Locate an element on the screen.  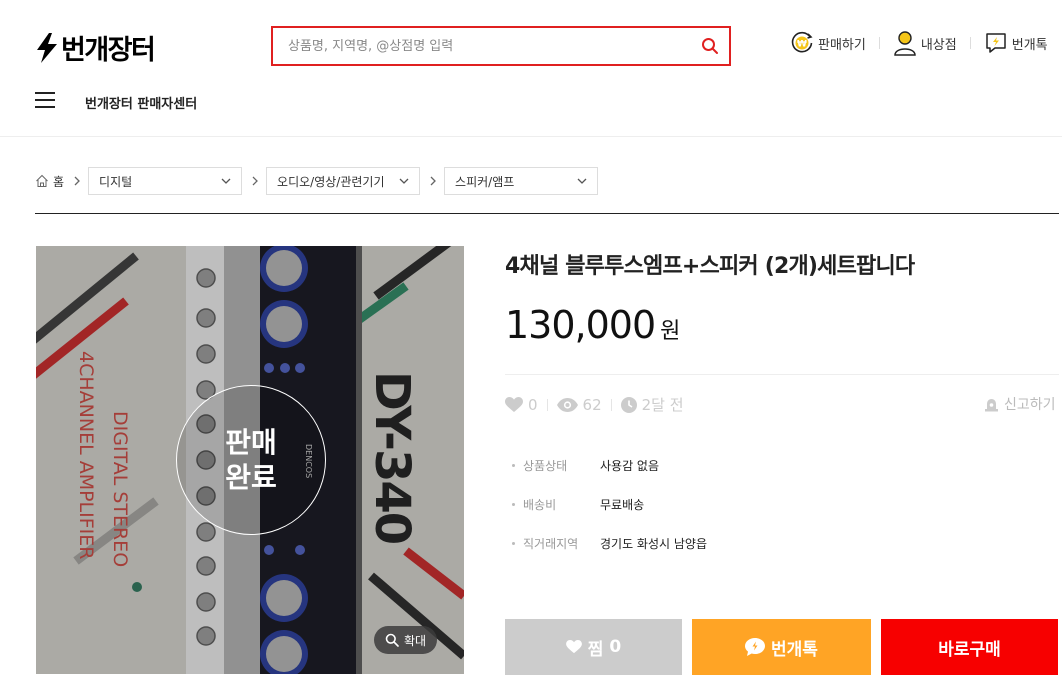
talk-label: 번개톡 is located at coordinates (794, 649).